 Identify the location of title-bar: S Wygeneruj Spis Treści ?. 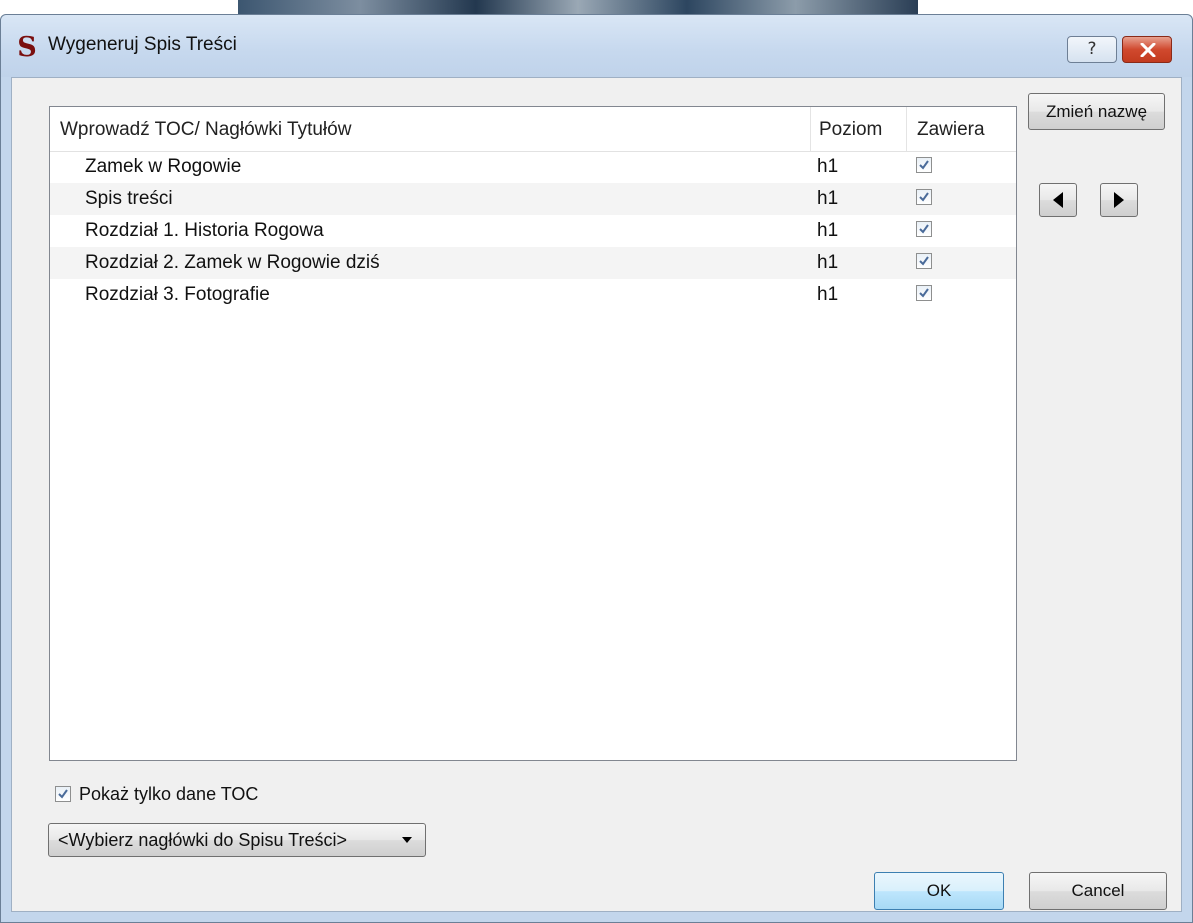
(596, 46).